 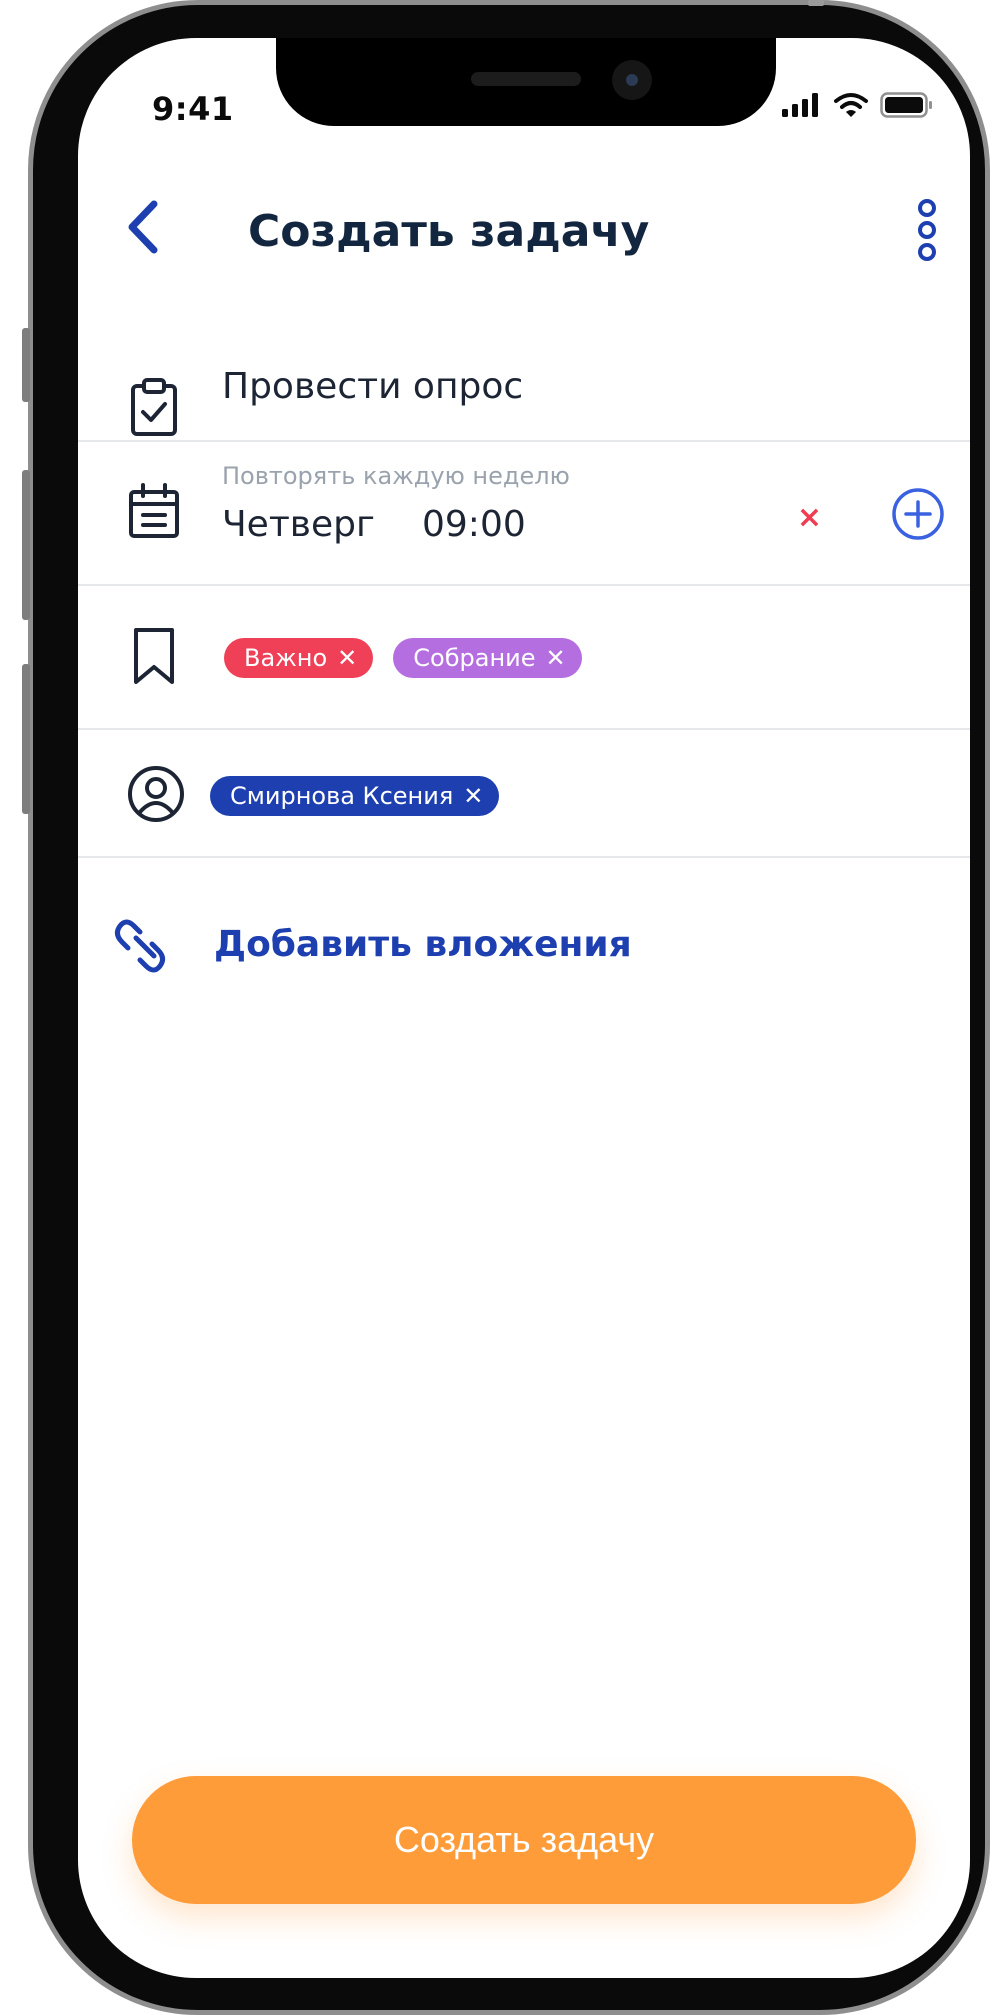 I want to click on front-camera, so click(x=632, y=80).